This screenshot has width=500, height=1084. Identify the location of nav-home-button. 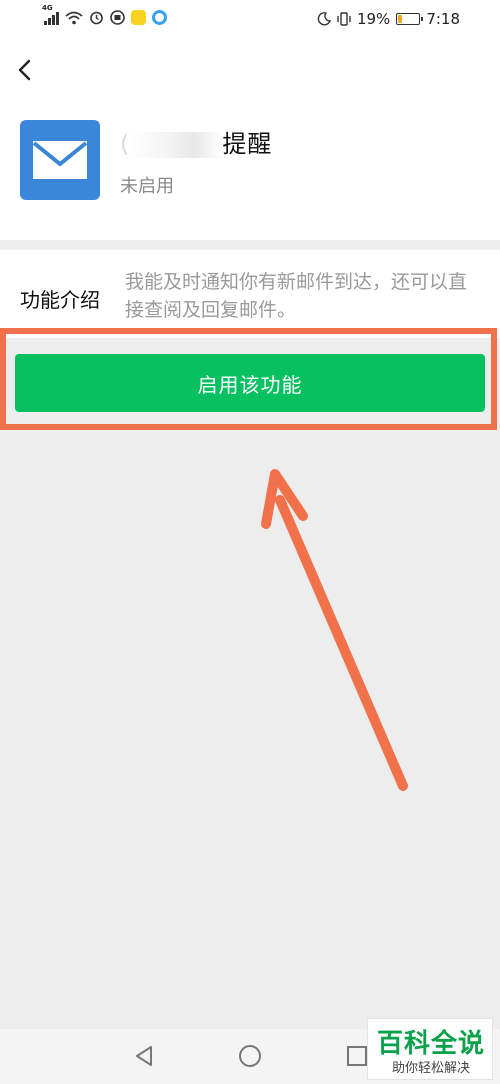
(250, 1056).